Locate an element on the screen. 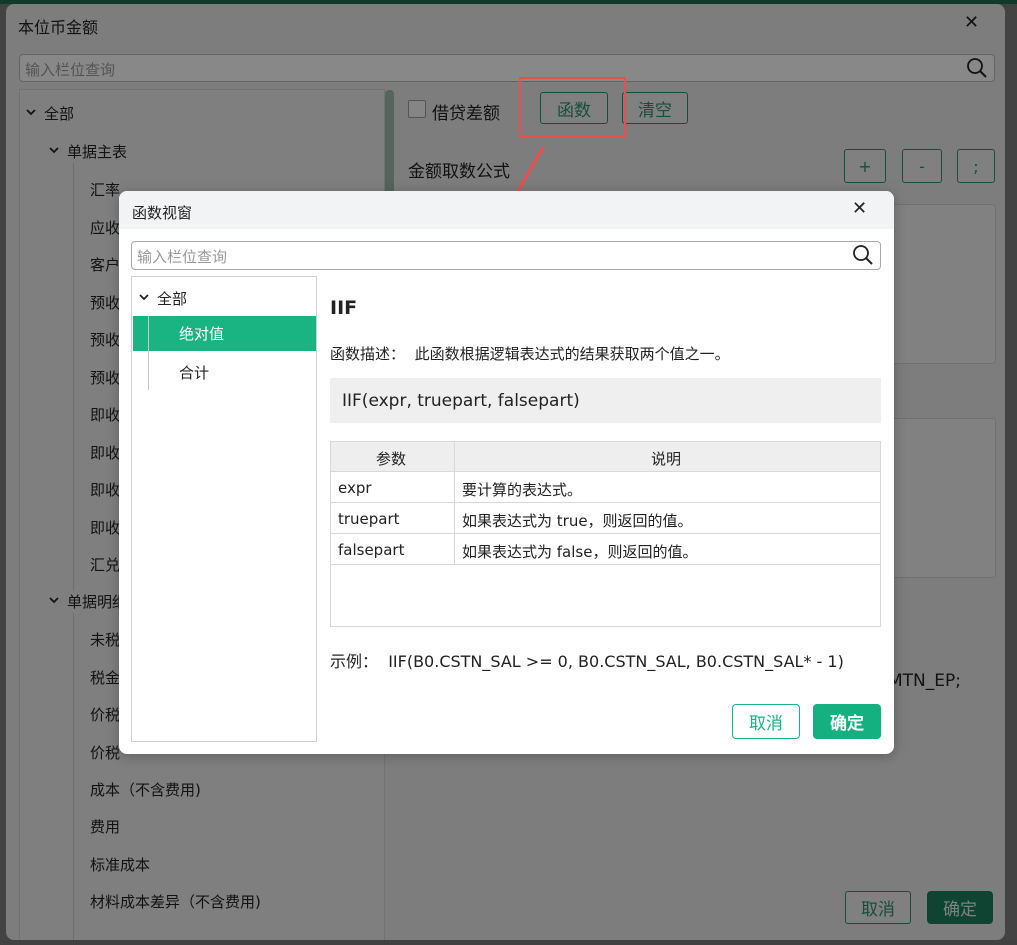 This screenshot has width=1017, height=945. function-tree: 全部 绝对值 合计 is located at coordinates (224, 509).